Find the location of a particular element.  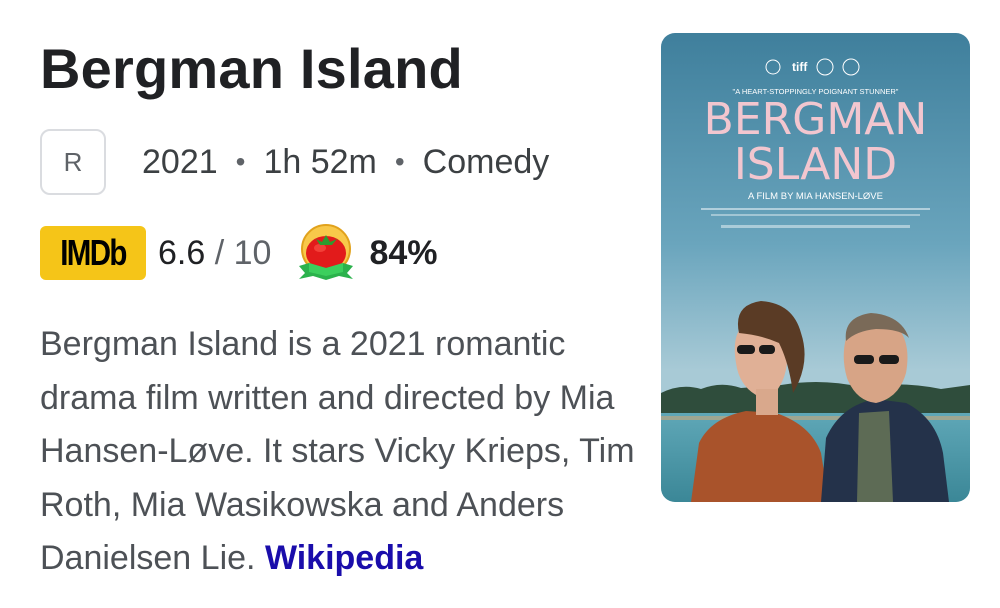

content-rating-badge: R is located at coordinates (73, 162).